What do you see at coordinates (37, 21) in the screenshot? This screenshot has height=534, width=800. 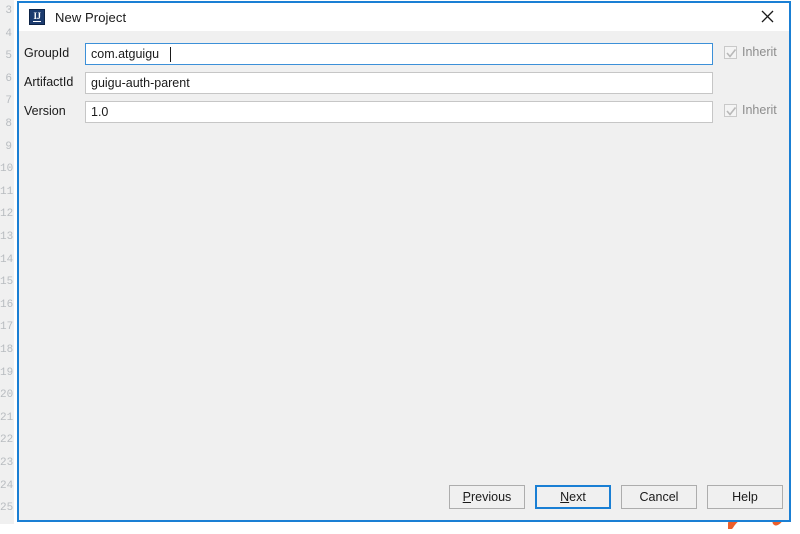 I see `intellij-idea-icon-underline` at bounding box center [37, 21].